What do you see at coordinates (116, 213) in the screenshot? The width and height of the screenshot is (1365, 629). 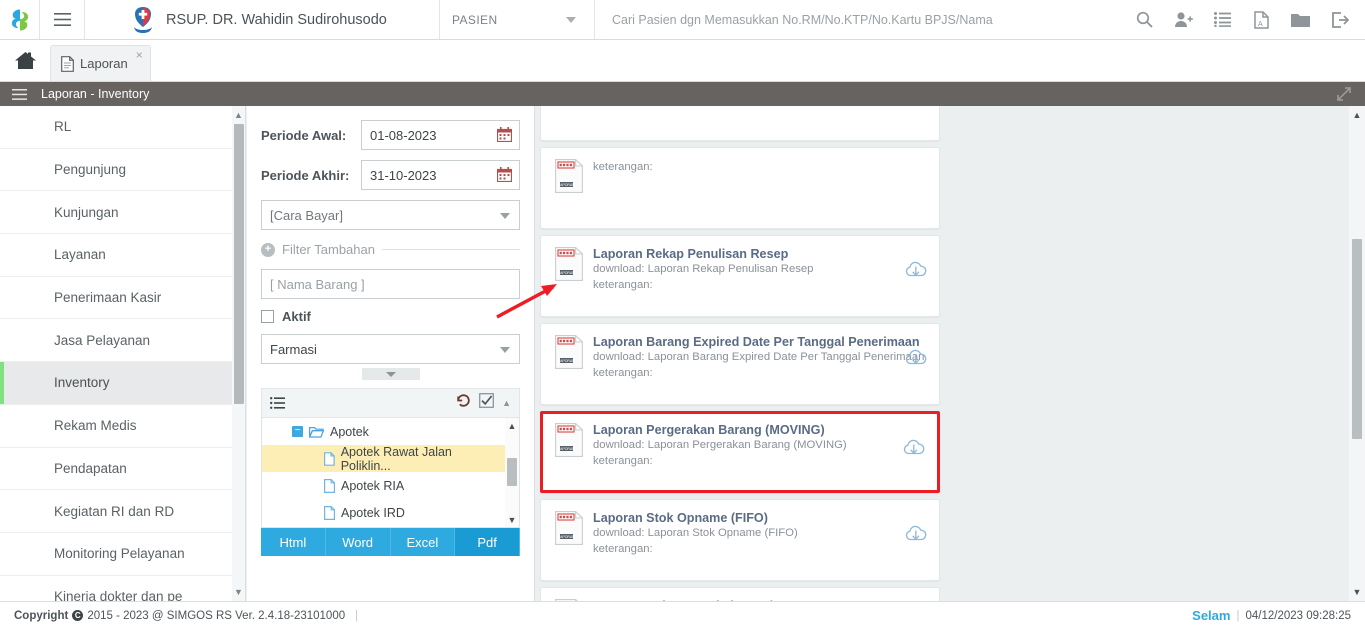 I see `sidebar-item-kunjungan: Kunjungan` at bounding box center [116, 213].